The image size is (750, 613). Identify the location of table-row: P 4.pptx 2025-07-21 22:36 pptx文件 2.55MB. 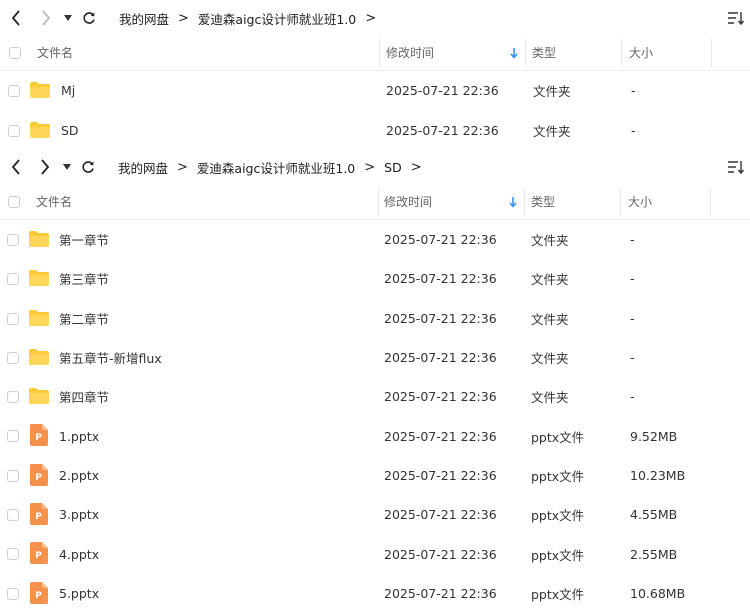
(375, 553).